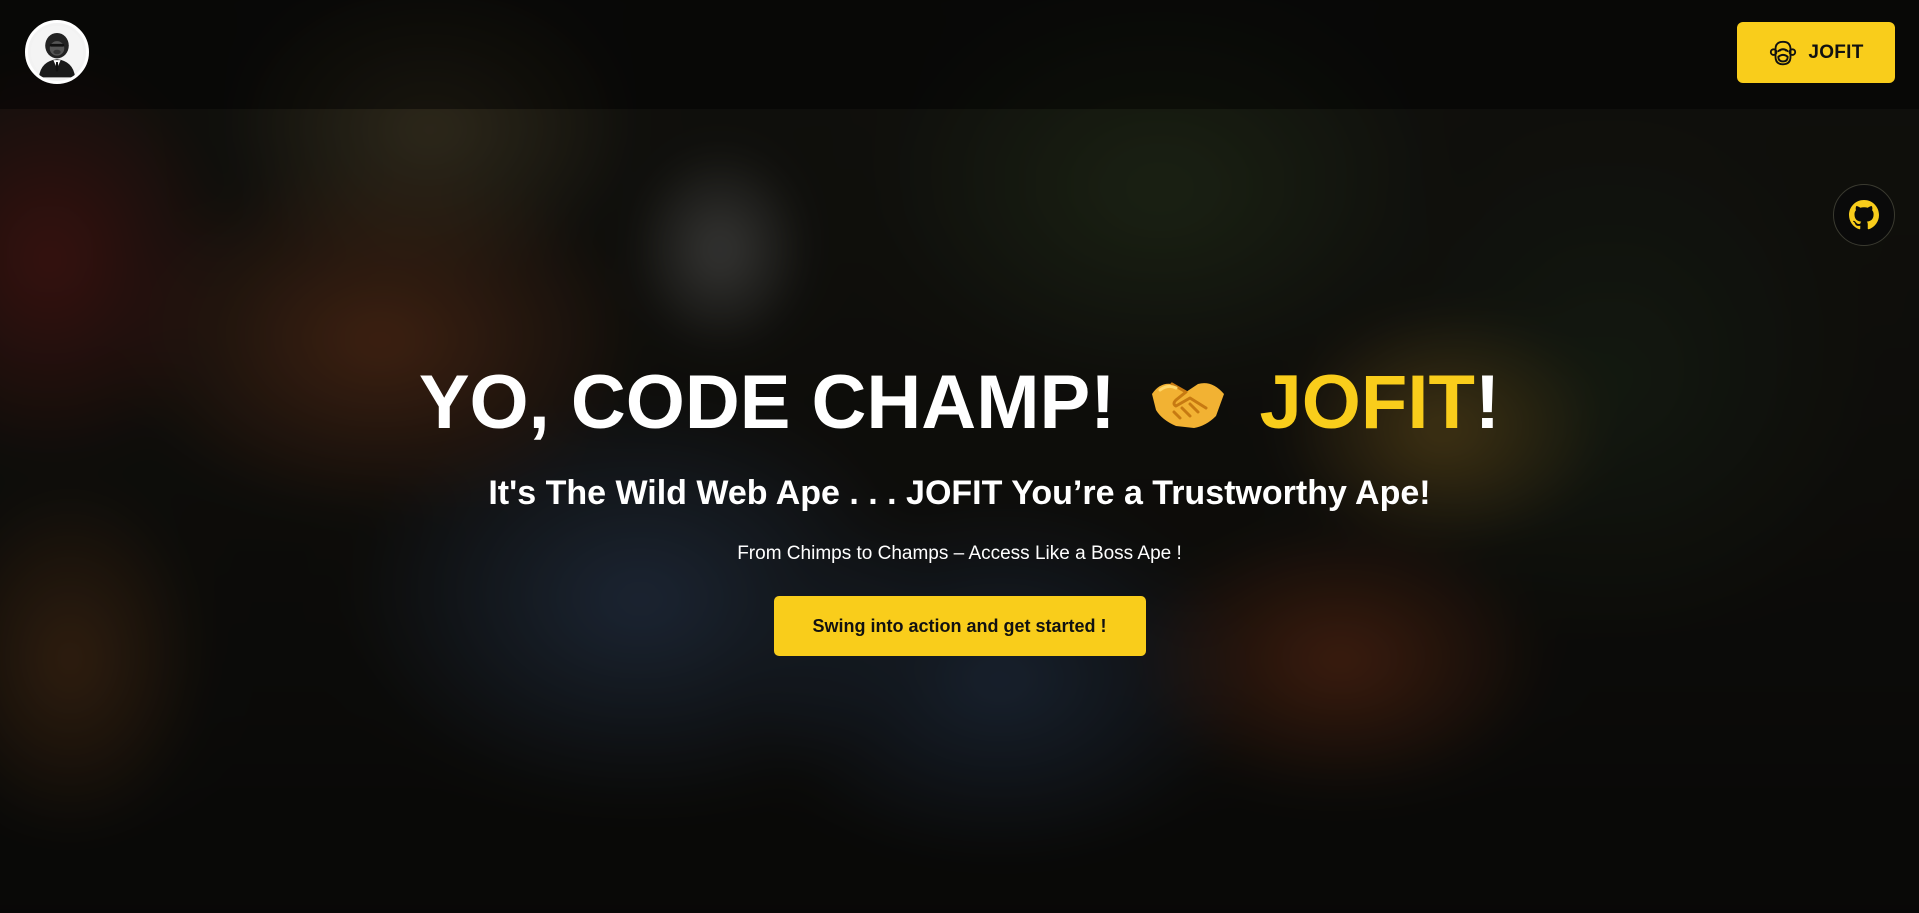 The image size is (1919, 913). I want to click on gorilla-logo-icon, so click(57, 52).